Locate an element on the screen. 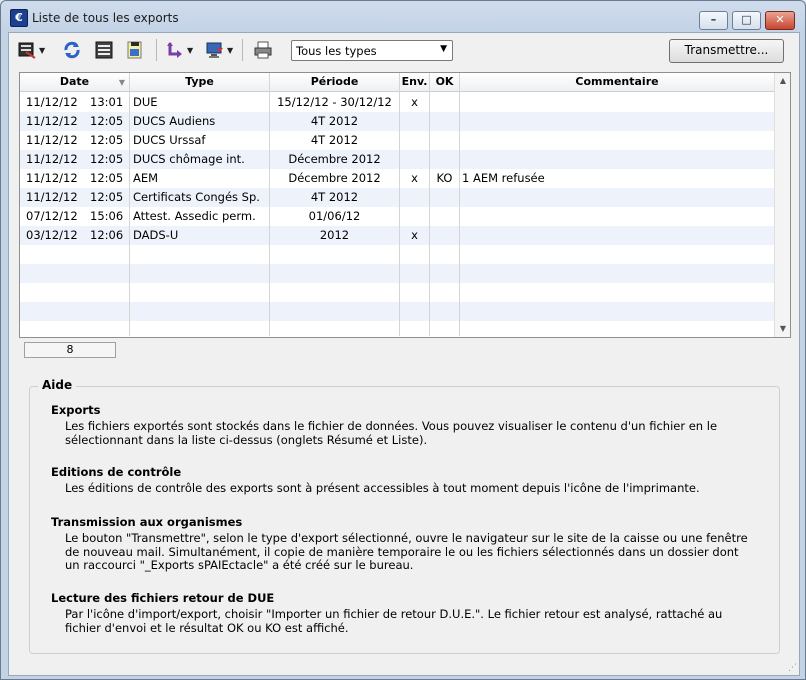 The width and height of the screenshot is (806, 680). refresh-icon is located at coordinates (72, 50).